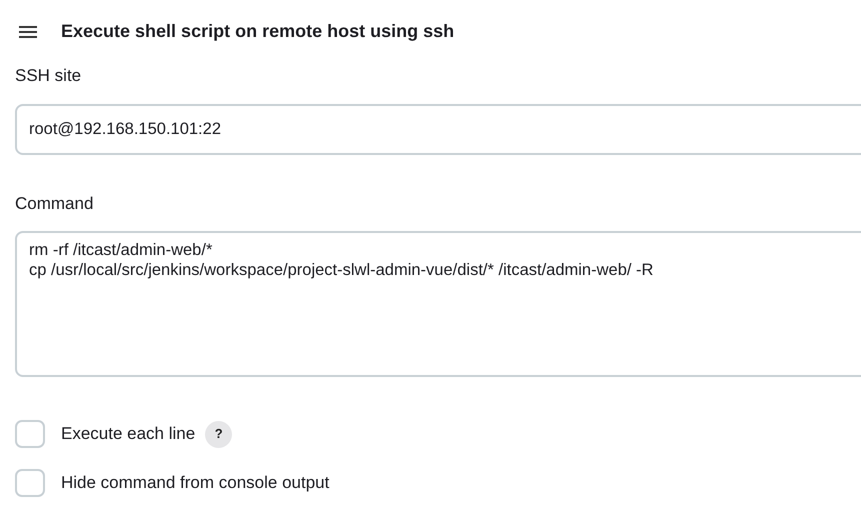  Describe the element at coordinates (438, 129) in the screenshot. I see `ssh-site-field: root@192.168.150.101:22` at that location.